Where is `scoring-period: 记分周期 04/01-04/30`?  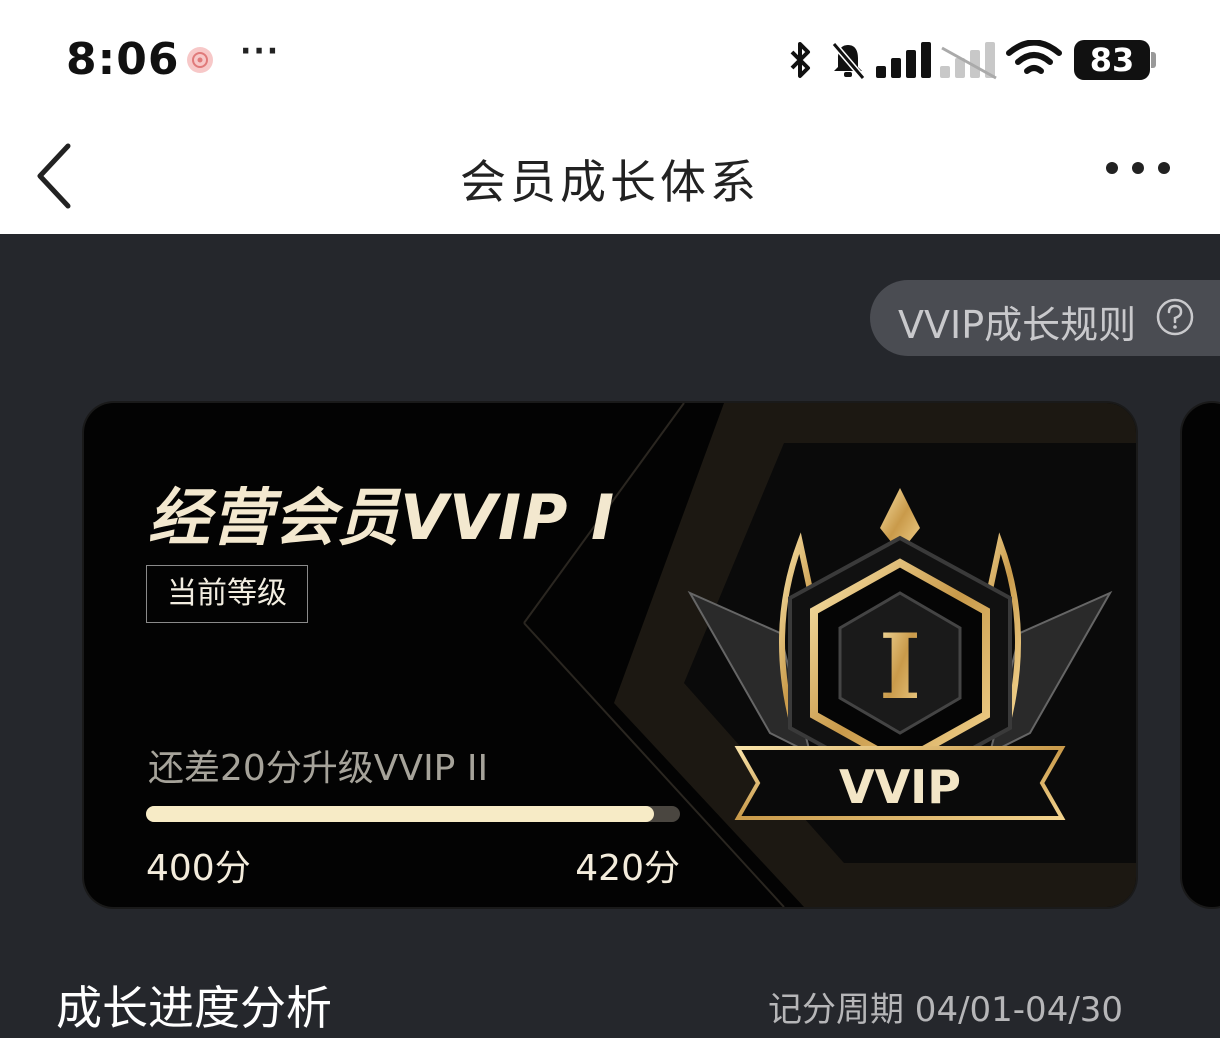
scoring-period: 记分周期 04/01-04/30 is located at coordinates (946, 1010).